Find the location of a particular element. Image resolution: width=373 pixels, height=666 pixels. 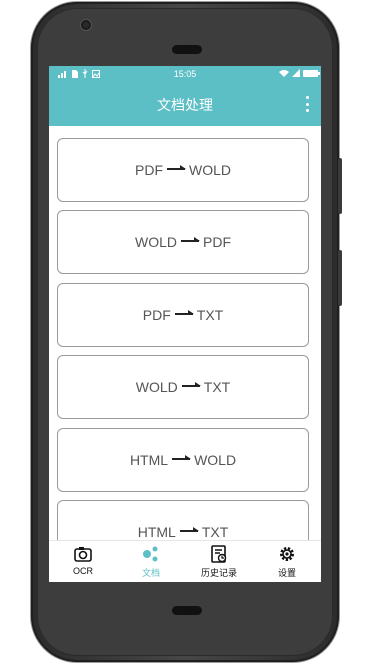

gear-icon is located at coordinates (287, 554).